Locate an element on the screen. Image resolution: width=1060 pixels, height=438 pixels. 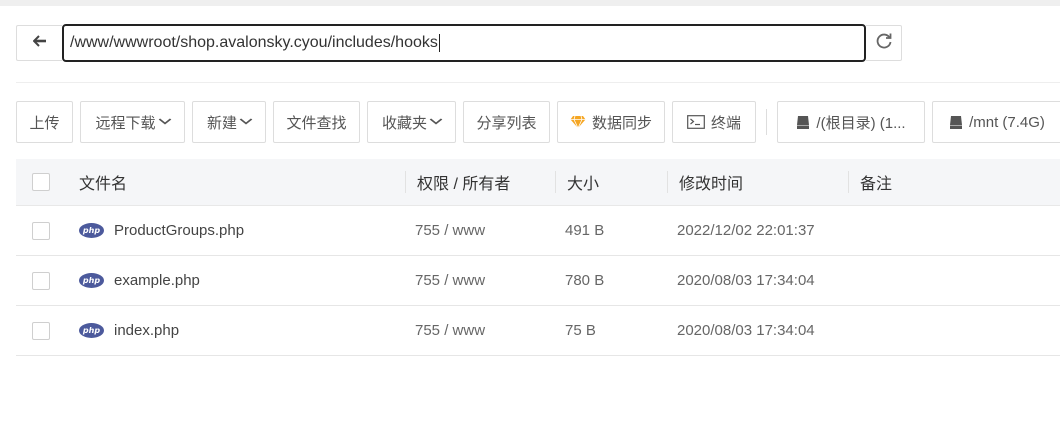
new-label: 新建 is located at coordinates (221, 123).